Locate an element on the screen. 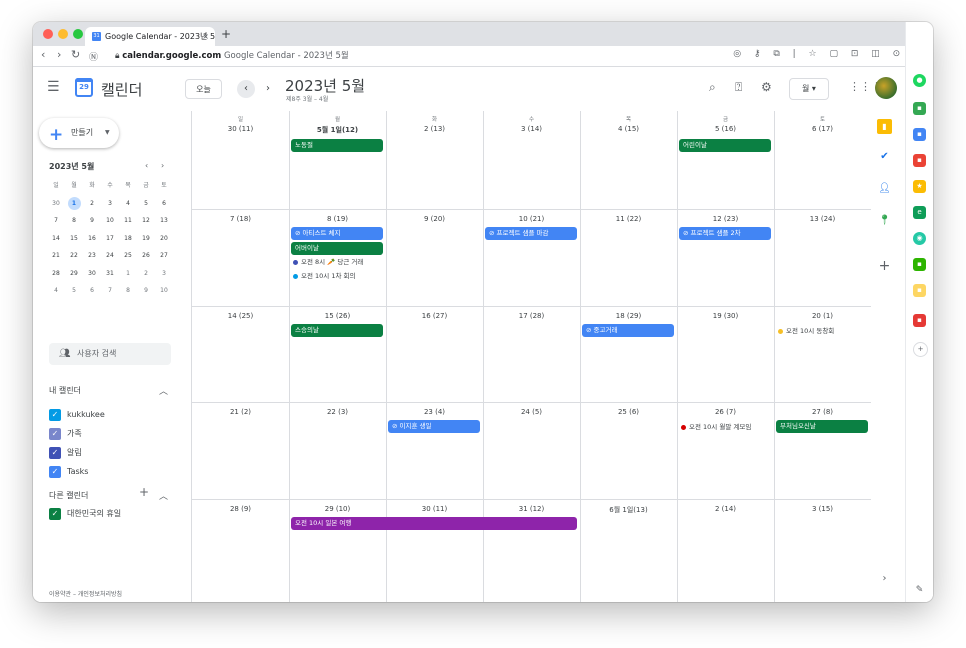 The height and width of the screenshot is (648, 966). event-chip: 부처님오신날 is located at coordinates (822, 426).